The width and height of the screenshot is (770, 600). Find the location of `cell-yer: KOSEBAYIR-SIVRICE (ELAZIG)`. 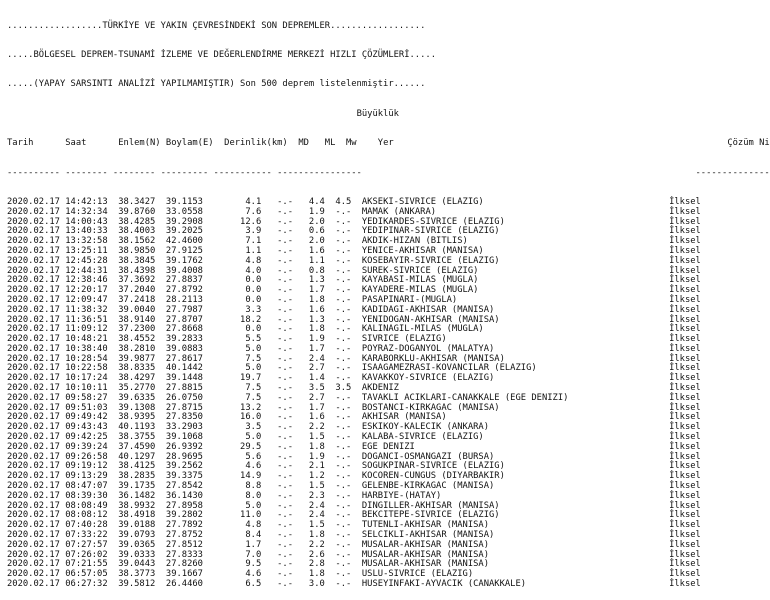

cell-yer: KOSEBAYIR-SIVRICE (ELAZIG) is located at coordinates (515, 260).